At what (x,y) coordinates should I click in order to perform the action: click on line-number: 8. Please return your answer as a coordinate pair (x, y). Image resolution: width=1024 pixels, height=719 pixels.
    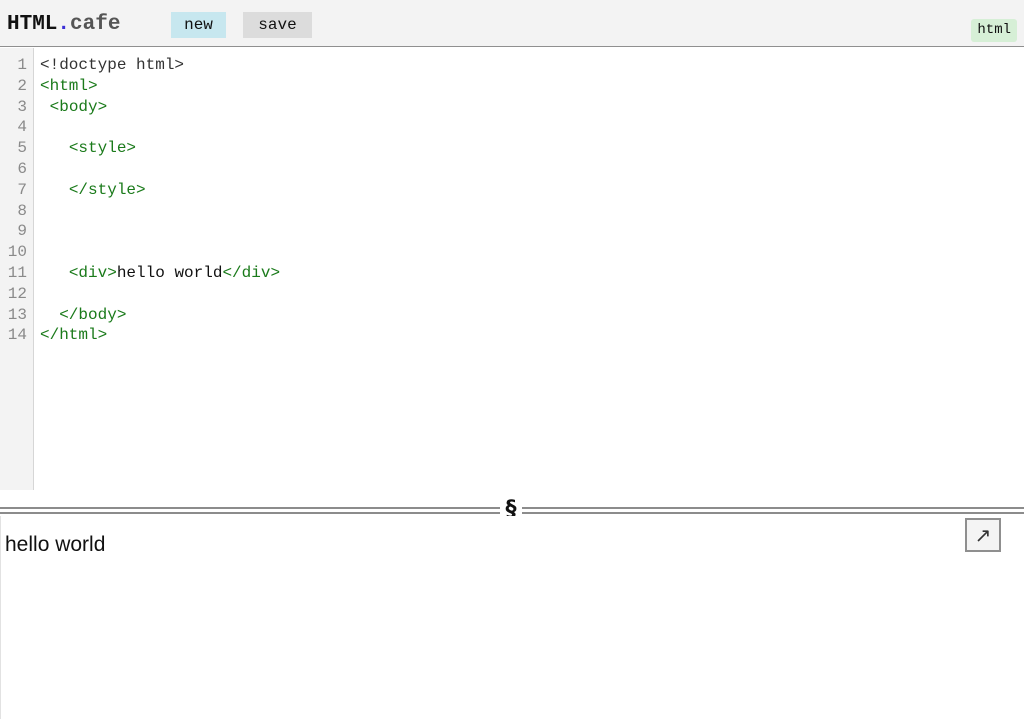
    Looking at the image, I should click on (22, 210).